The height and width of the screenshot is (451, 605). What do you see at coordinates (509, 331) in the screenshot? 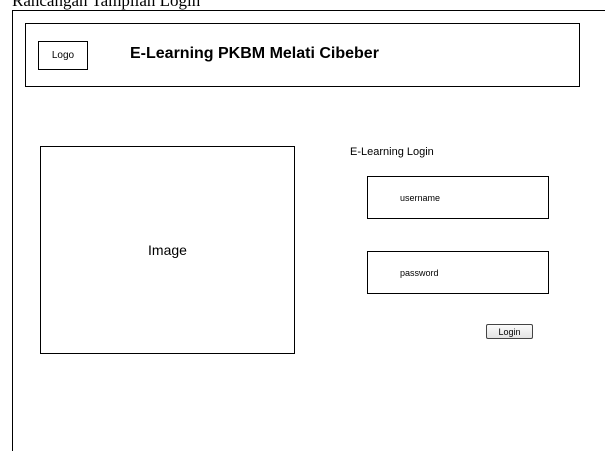
I see `login-button: Login` at bounding box center [509, 331].